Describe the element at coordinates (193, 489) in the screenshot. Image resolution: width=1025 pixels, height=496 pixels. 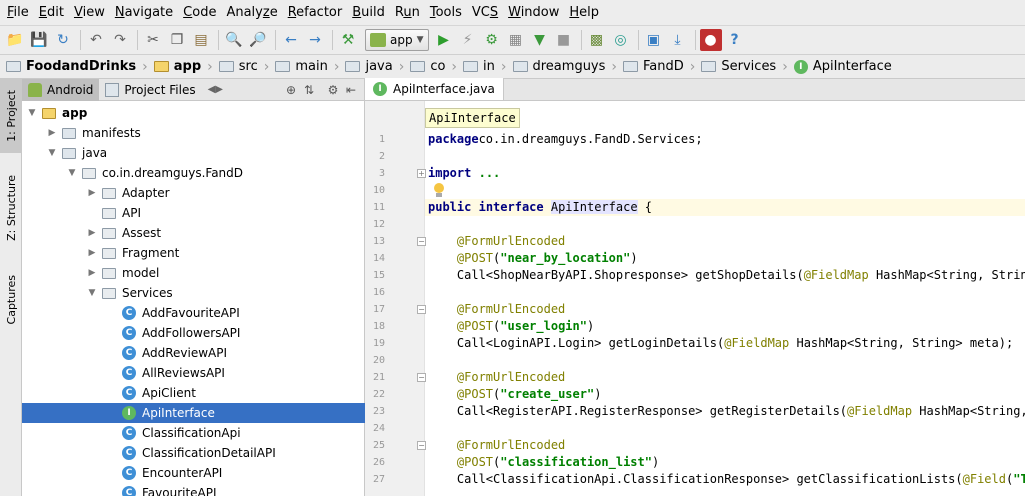
I see `tree-item: C FavouriteAPI` at that location.